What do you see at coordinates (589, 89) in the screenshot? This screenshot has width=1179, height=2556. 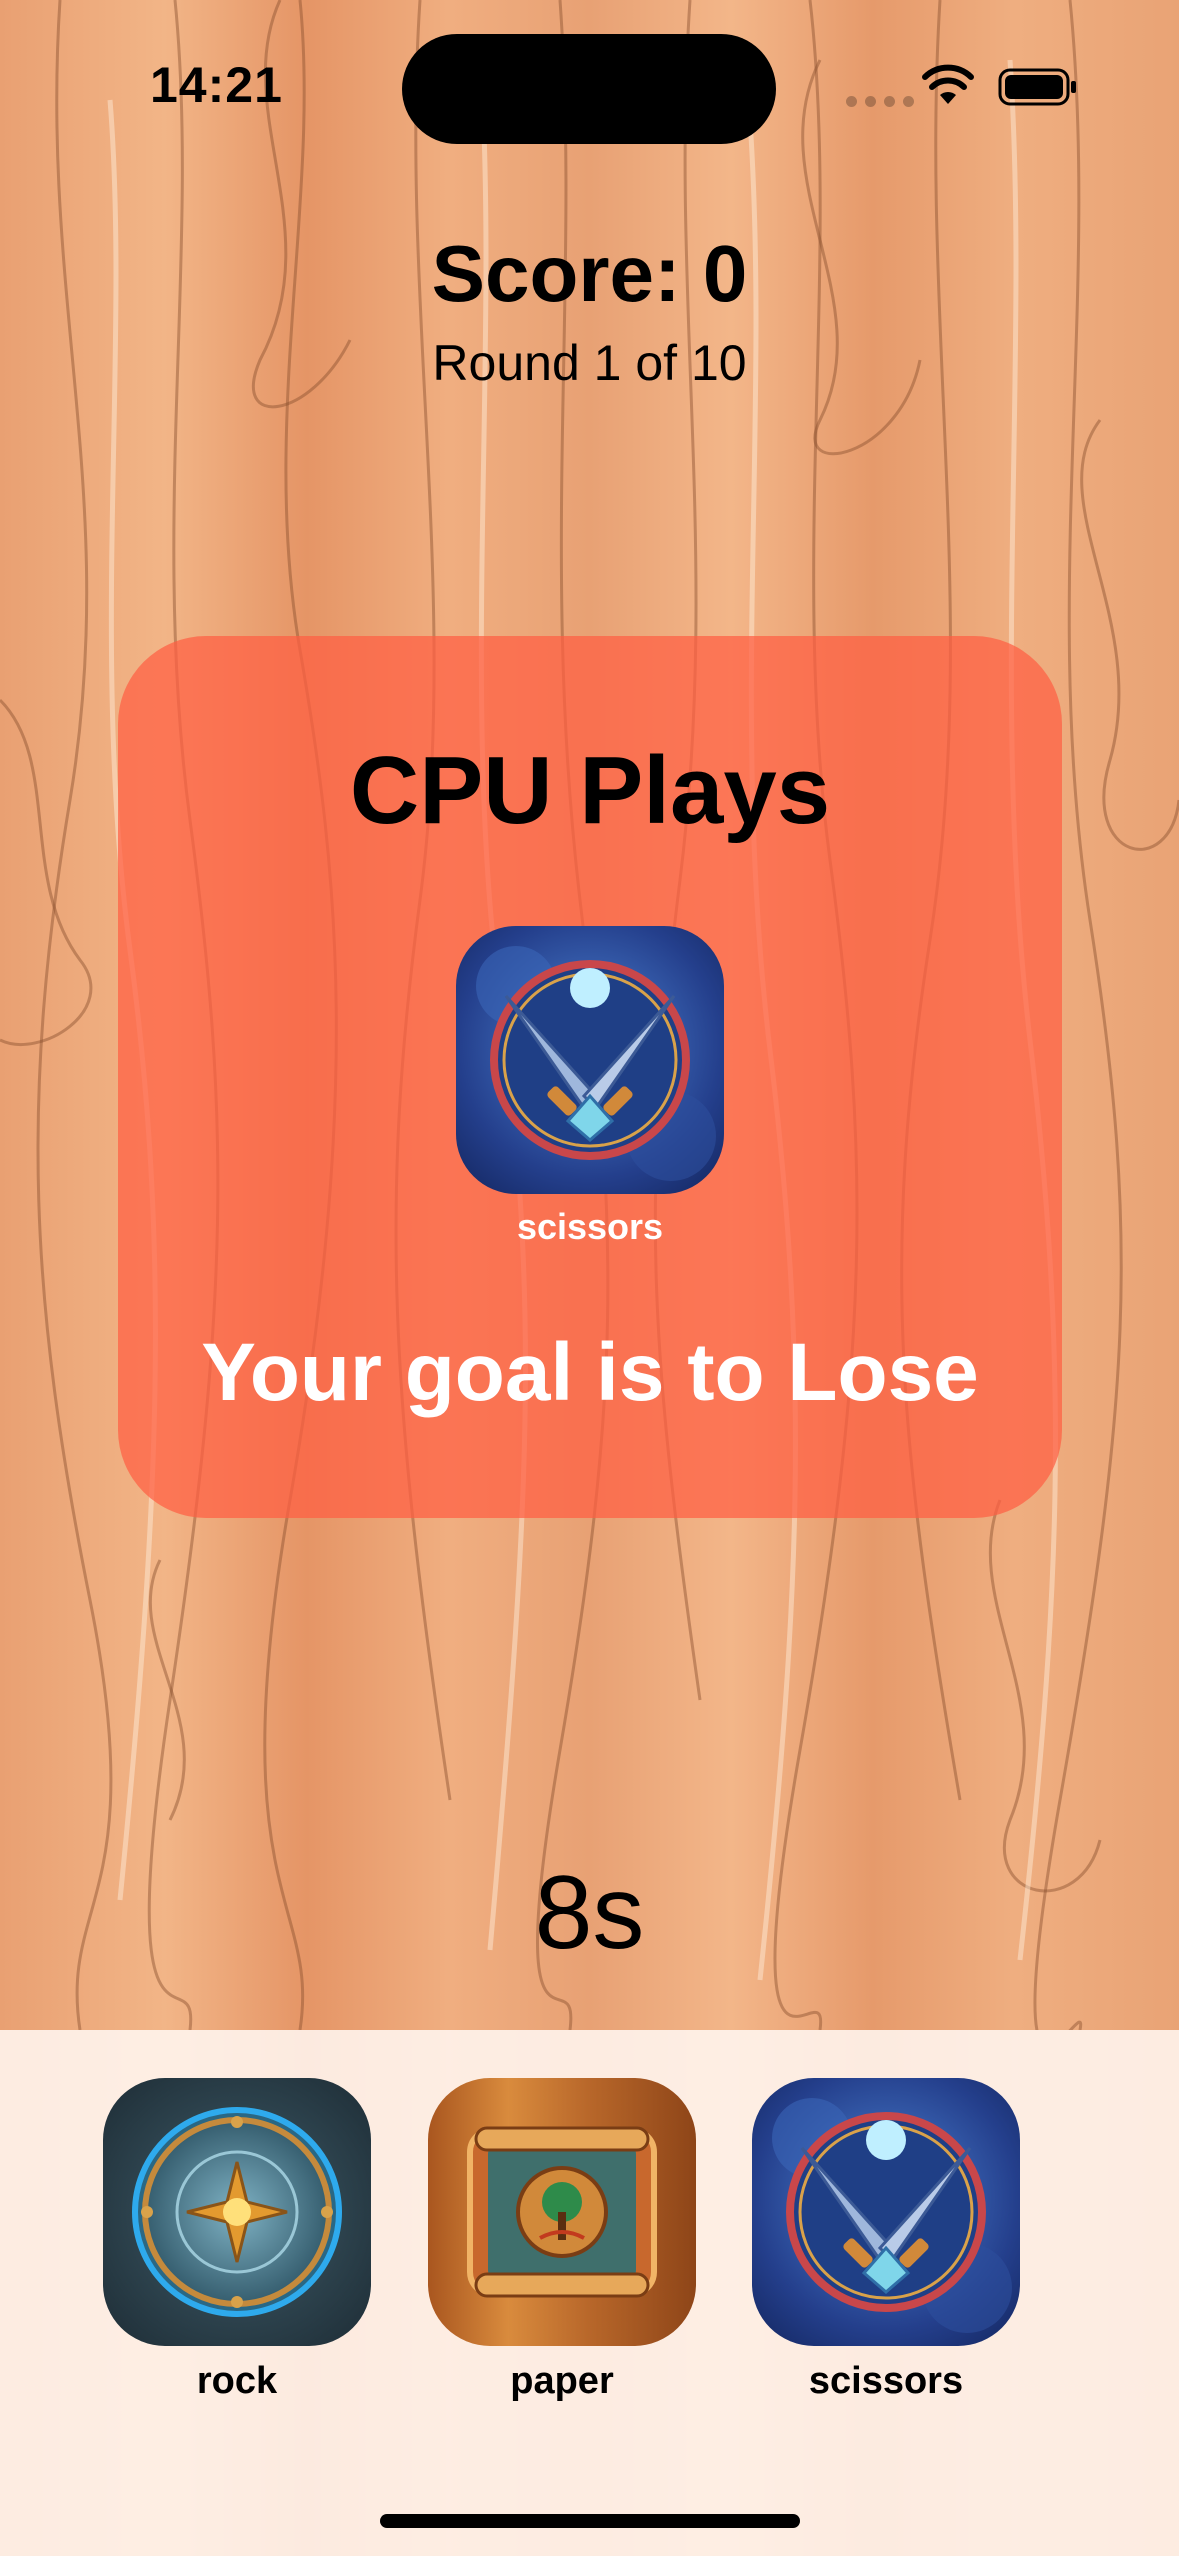 I see `dynamic-island` at bounding box center [589, 89].